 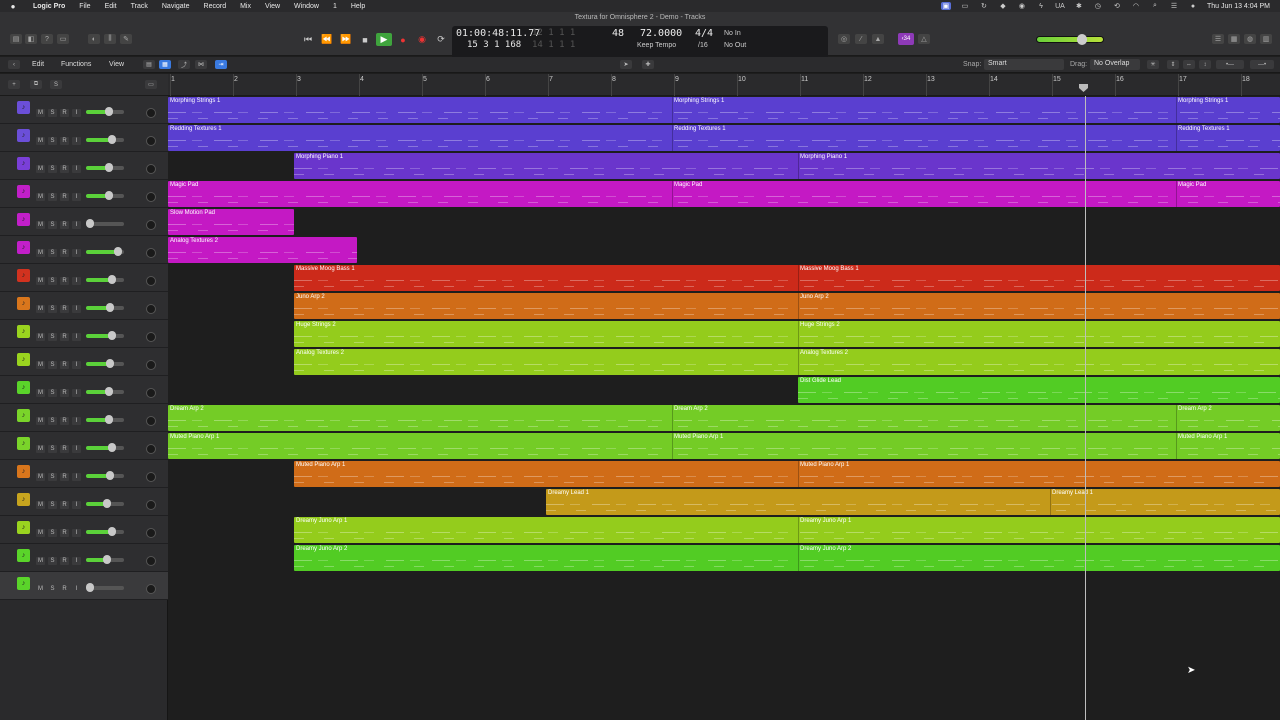 I want to click on region: Analog Textures 2, so click(x=262, y=250).